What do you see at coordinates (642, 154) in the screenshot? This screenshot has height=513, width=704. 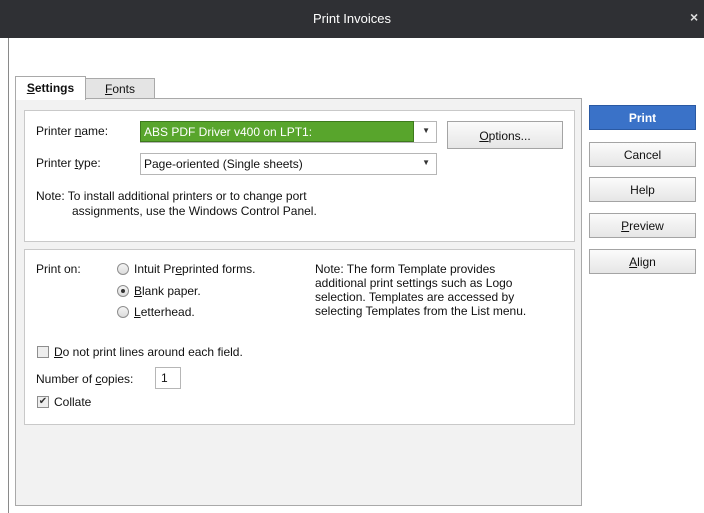 I see `cancel-button: Cancel` at bounding box center [642, 154].